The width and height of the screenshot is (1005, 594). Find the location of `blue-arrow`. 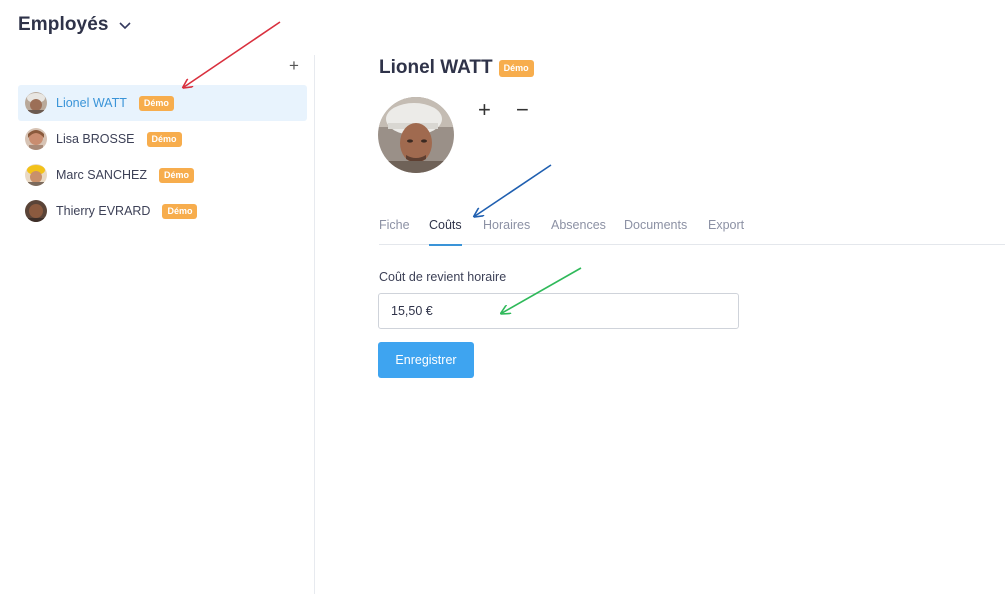

blue-arrow is located at coordinates (513, 190).